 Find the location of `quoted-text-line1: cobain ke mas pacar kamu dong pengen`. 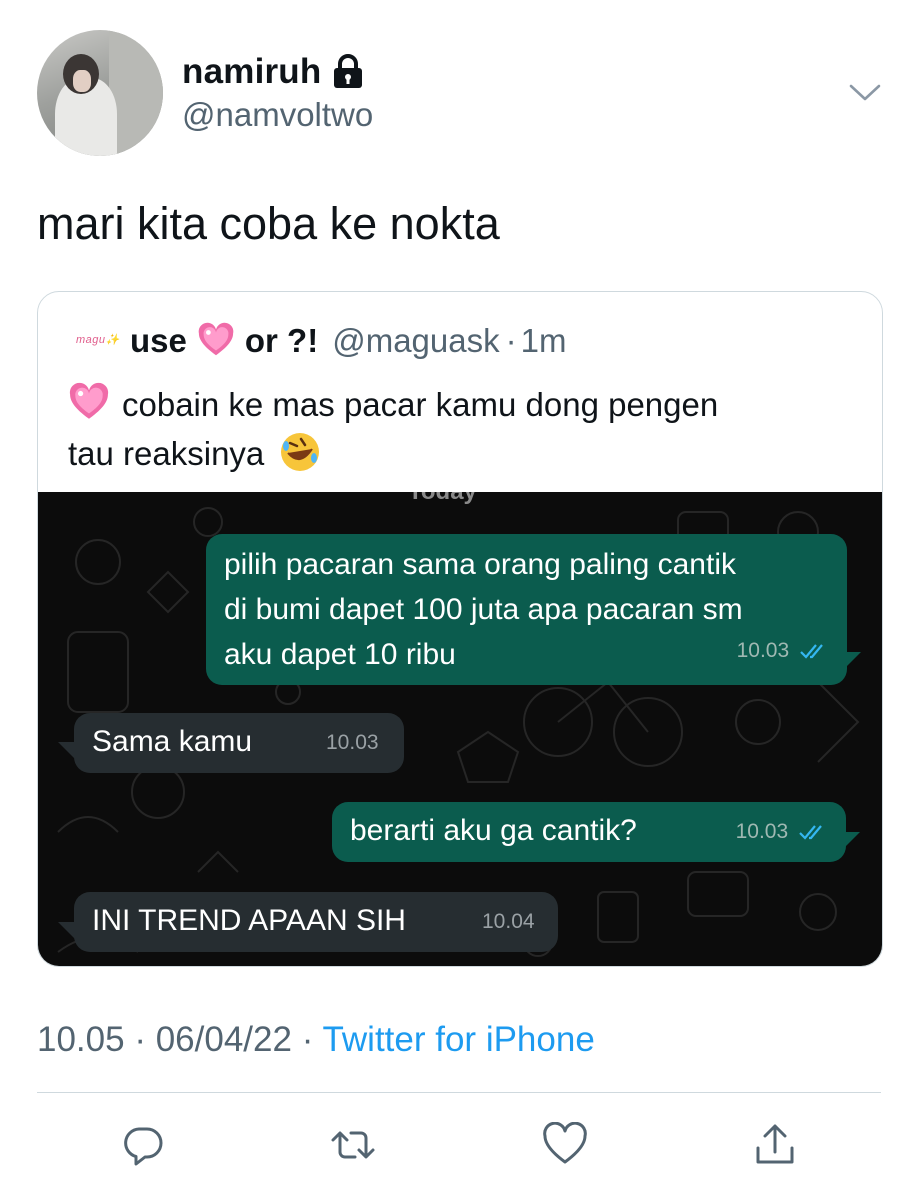

quoted-text-line1: cobain ke mas pacar kamu dong pengen is located at coordinates (420, 404).